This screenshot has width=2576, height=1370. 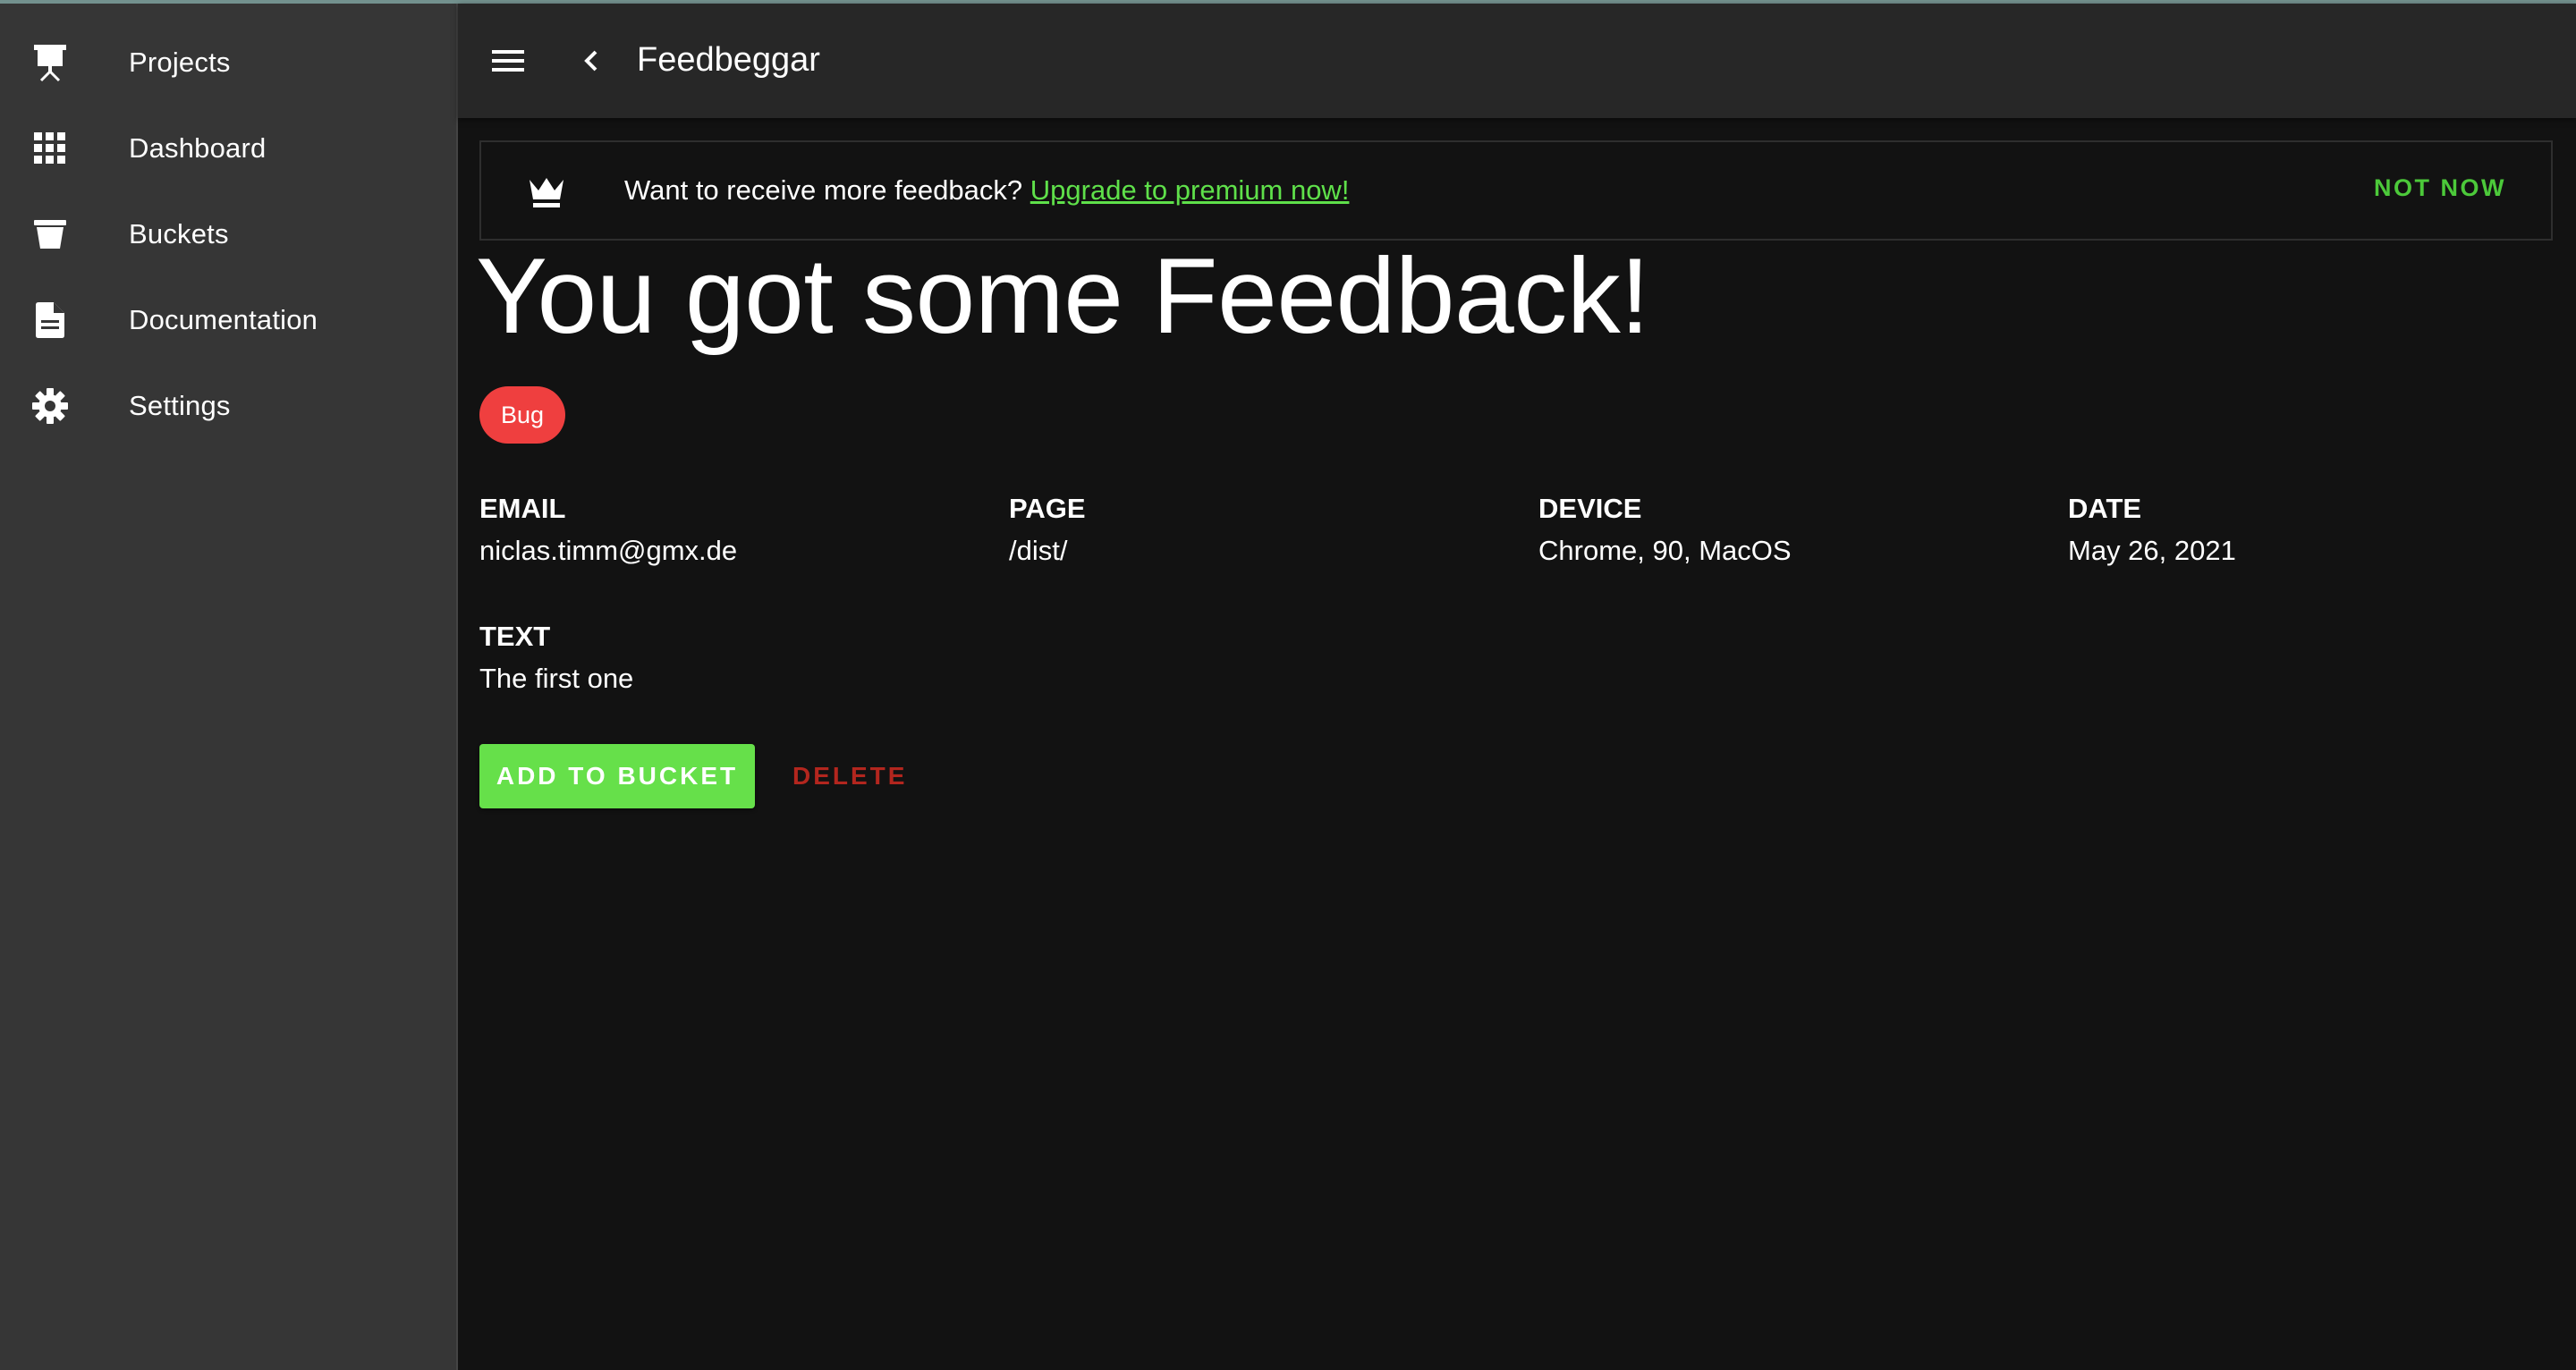 I want to click on sidebar-item-documentation: Documentation, so click(x=228, y=320).